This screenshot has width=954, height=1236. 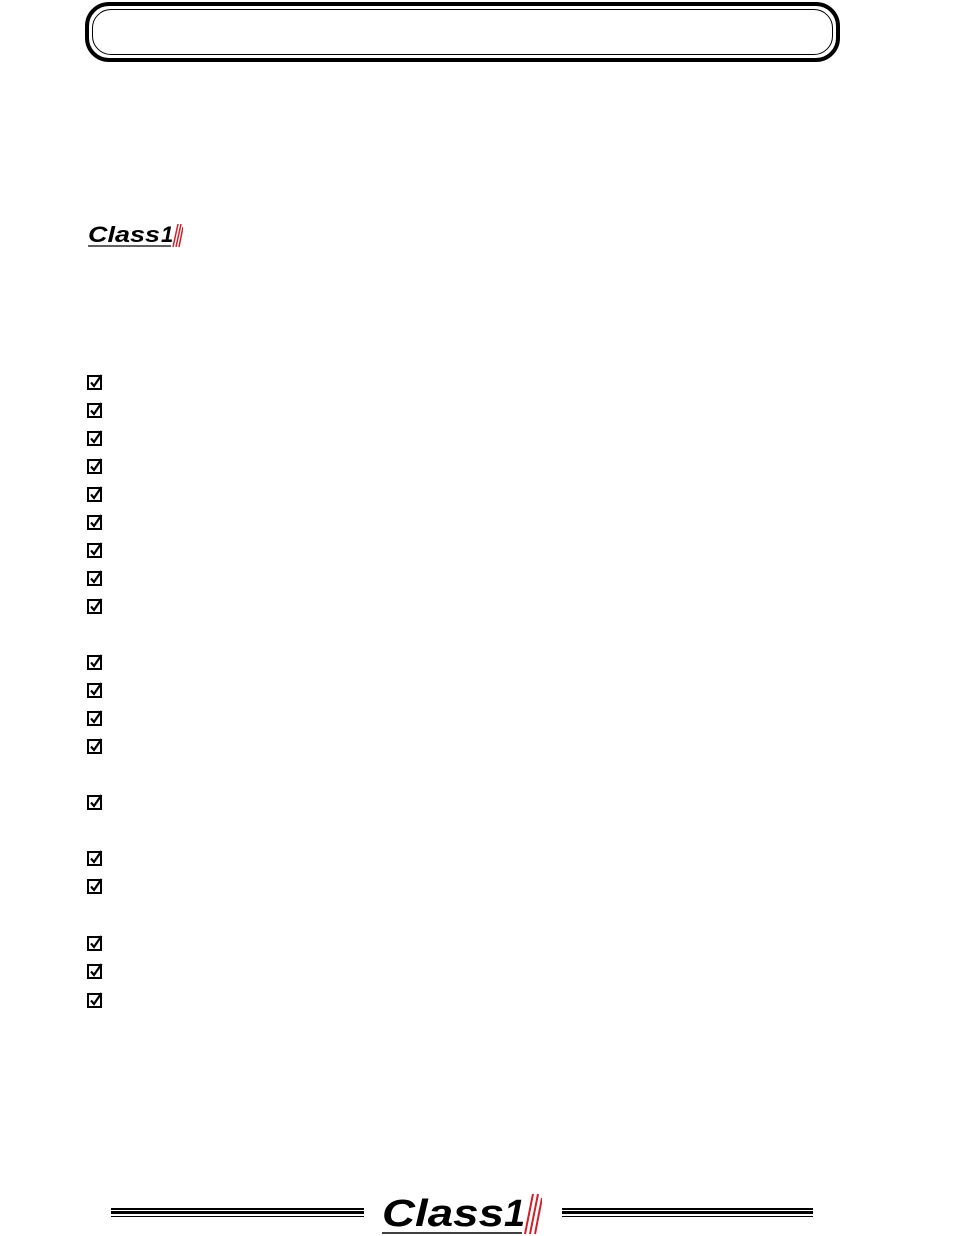 I want to click on class1-logo: Class 1, so click(x=135, y=235).